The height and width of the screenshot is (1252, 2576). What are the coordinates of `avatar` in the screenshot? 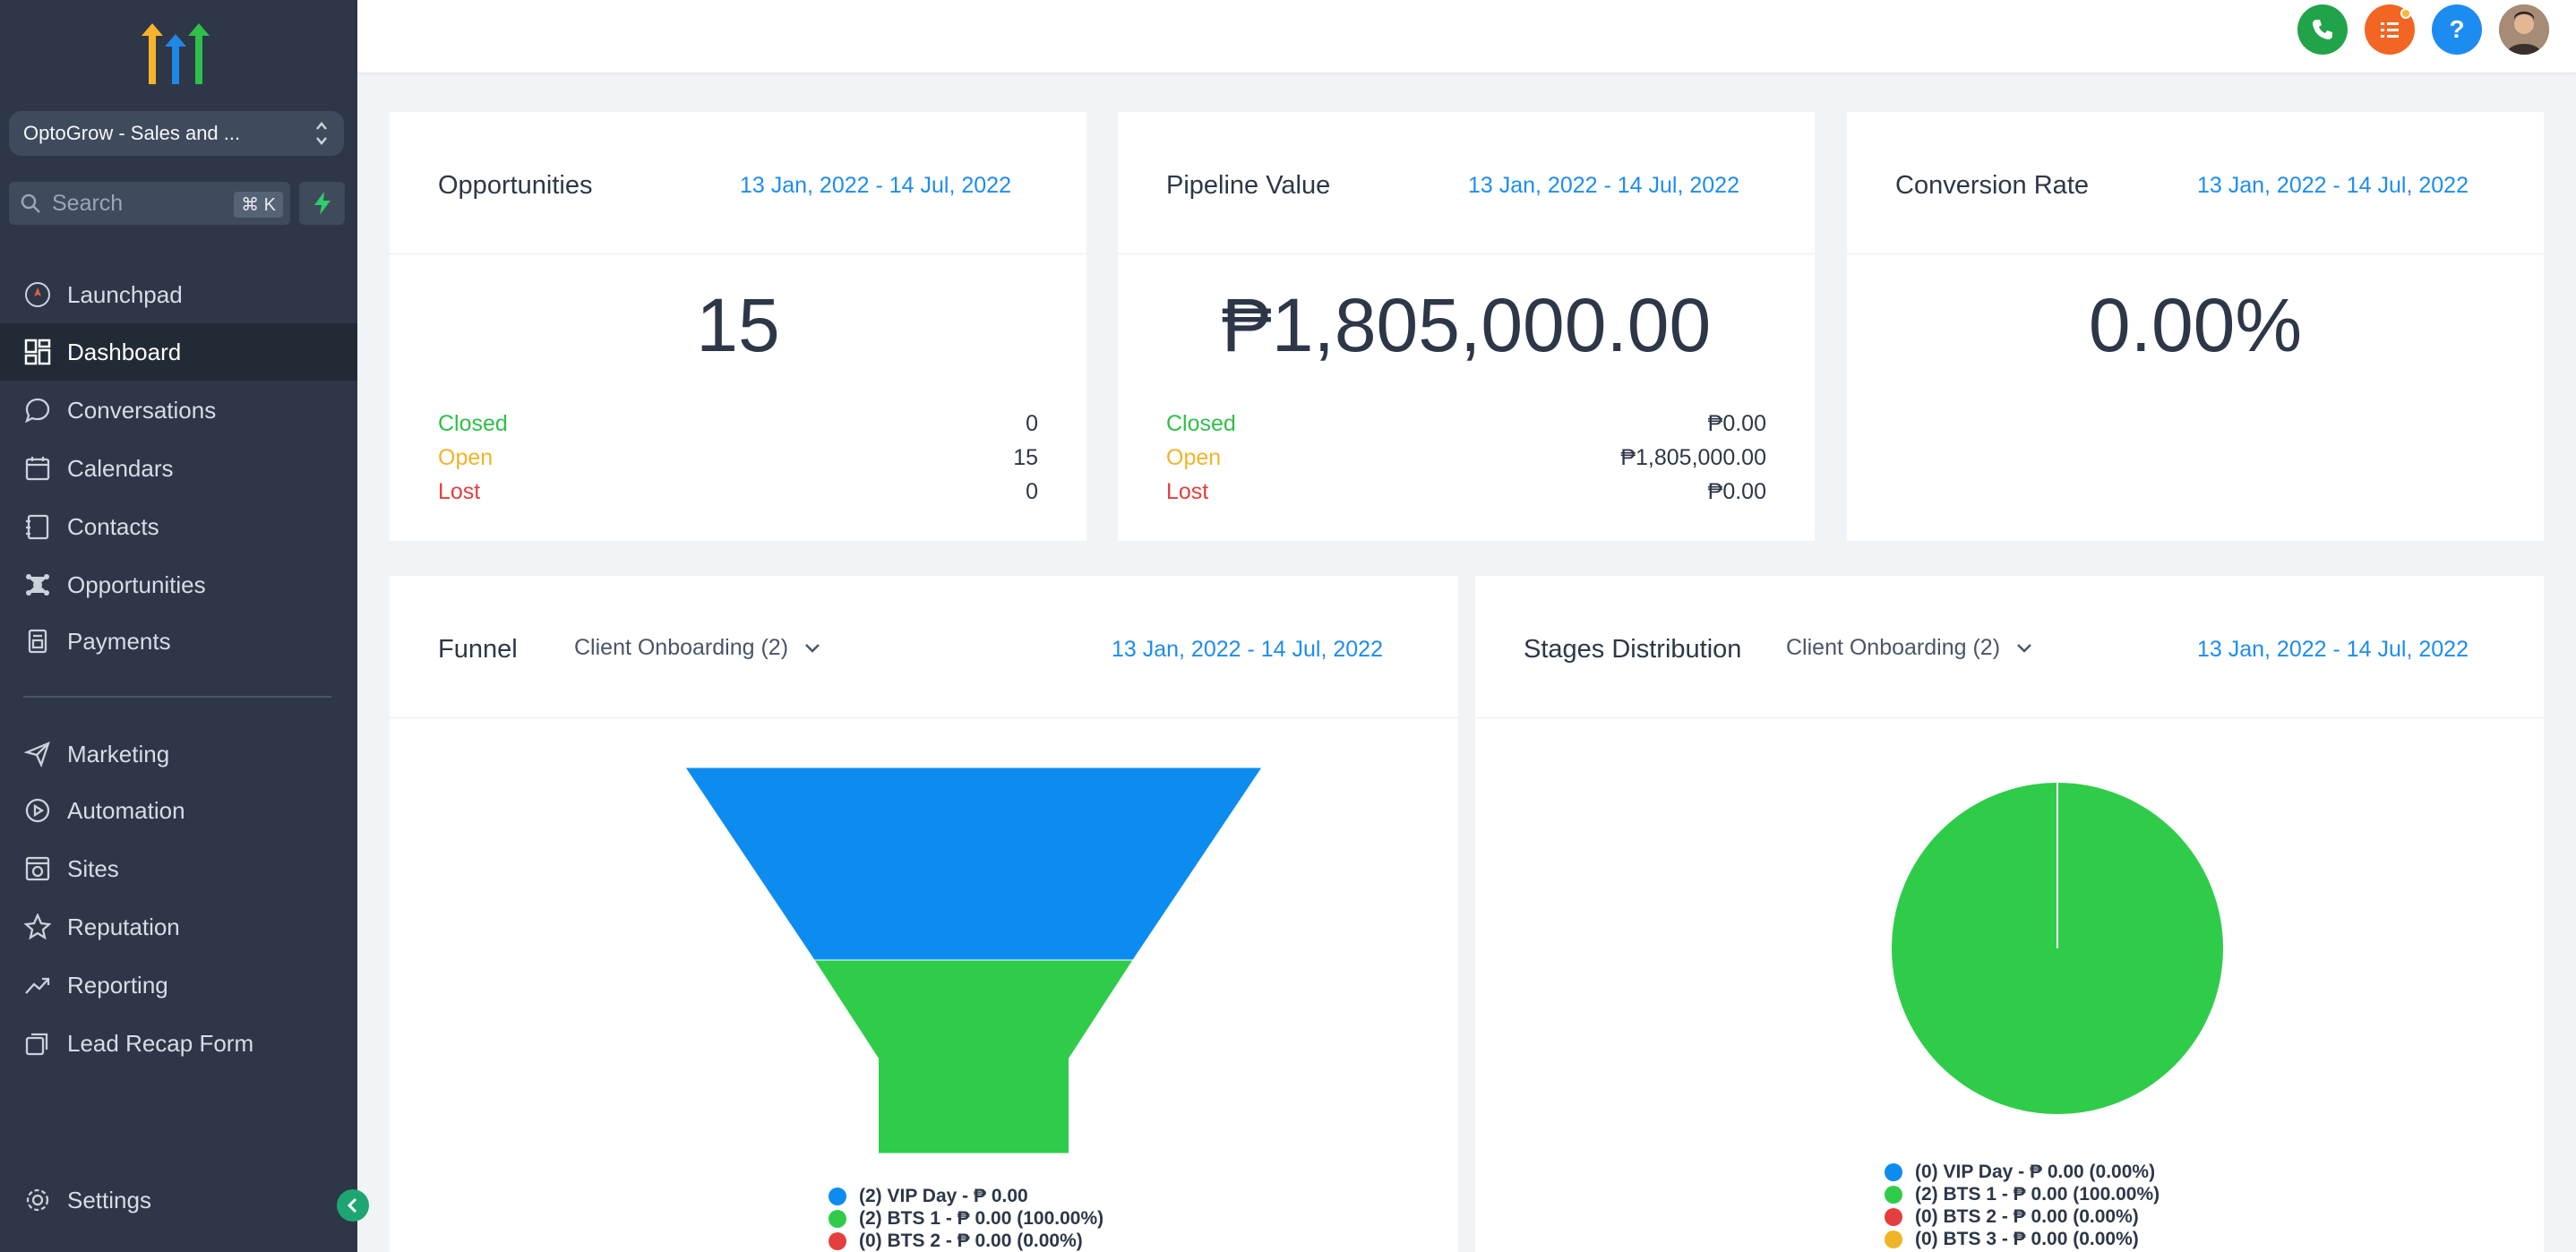 It's located at (2524, 29).